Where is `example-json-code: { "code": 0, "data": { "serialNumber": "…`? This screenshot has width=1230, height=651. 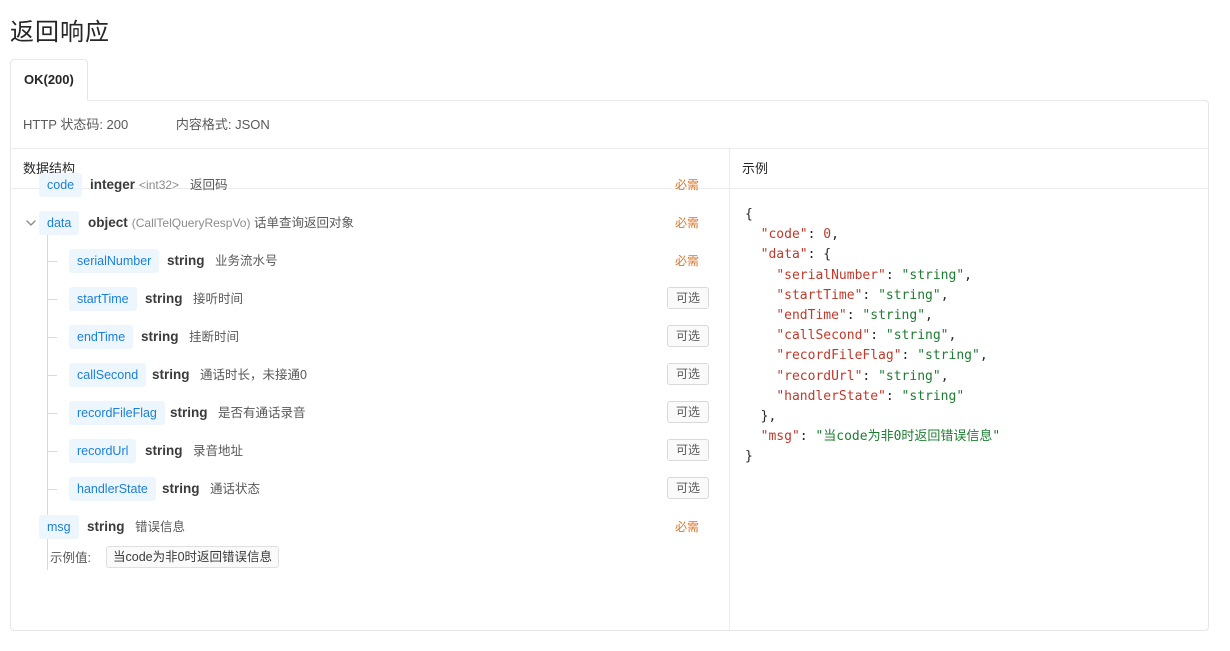
example-json-code: { "code": 0, "data": { "serialNumber": "… is located at coordinates (873, 336).